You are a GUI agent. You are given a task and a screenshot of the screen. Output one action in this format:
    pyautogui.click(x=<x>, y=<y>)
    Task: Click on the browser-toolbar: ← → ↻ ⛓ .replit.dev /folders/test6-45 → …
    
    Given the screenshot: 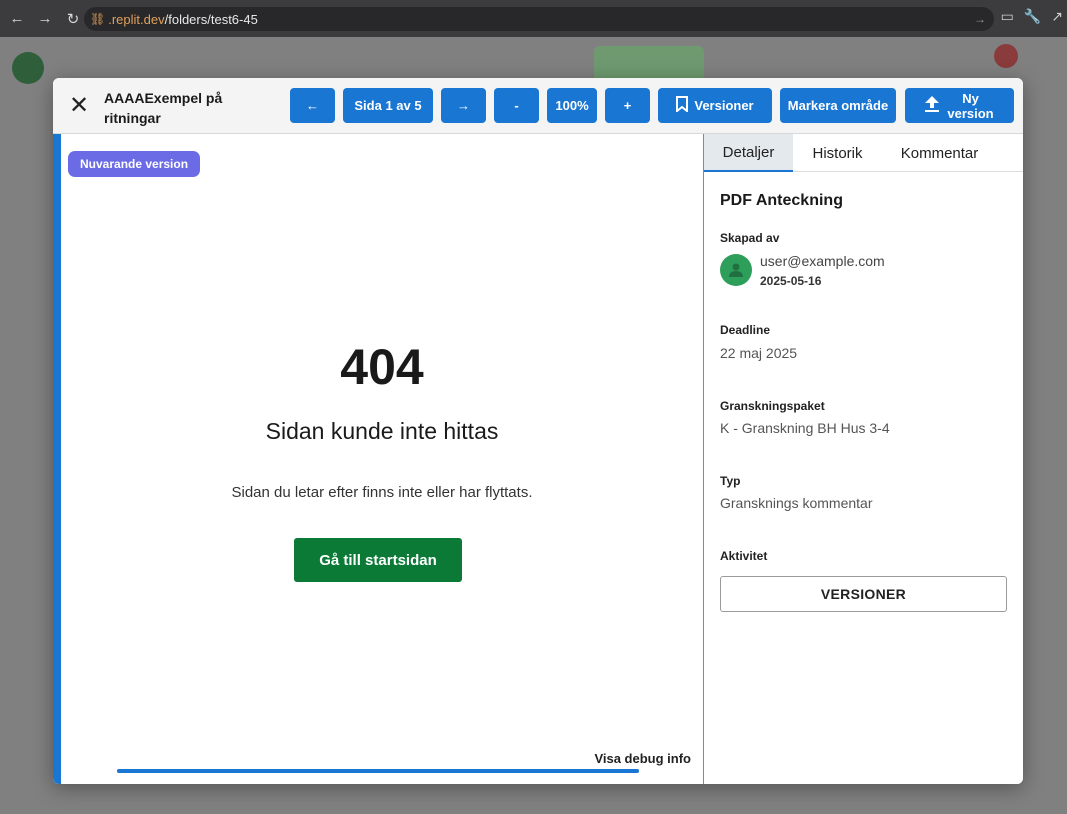 What is the action you would take?
    pyautogui.click(x=533, y=18)
    